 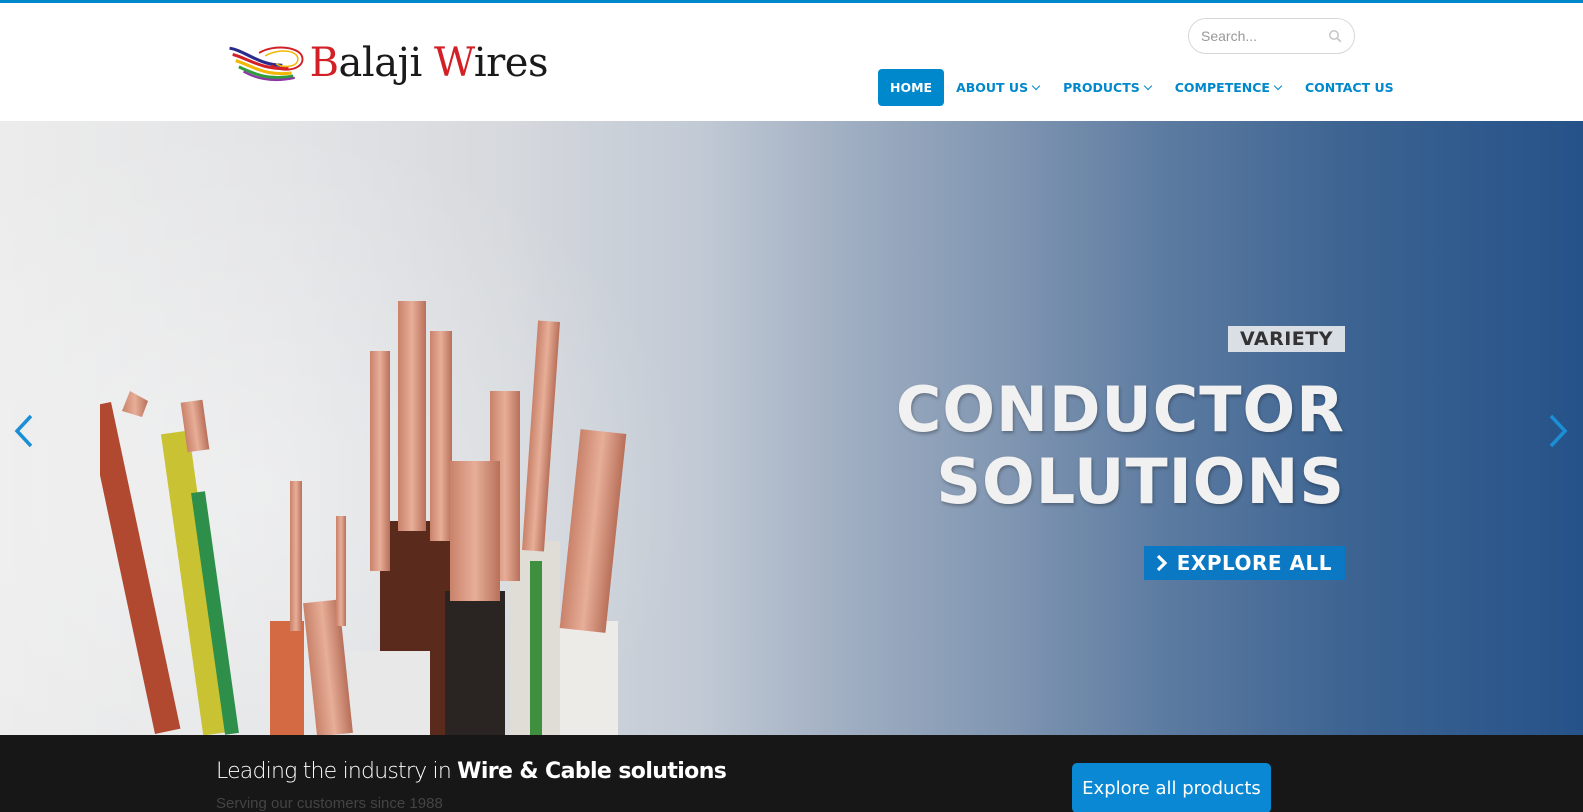 I want to click on nav-item-competence: COMPETENCE, so click(x=1228, y=87).